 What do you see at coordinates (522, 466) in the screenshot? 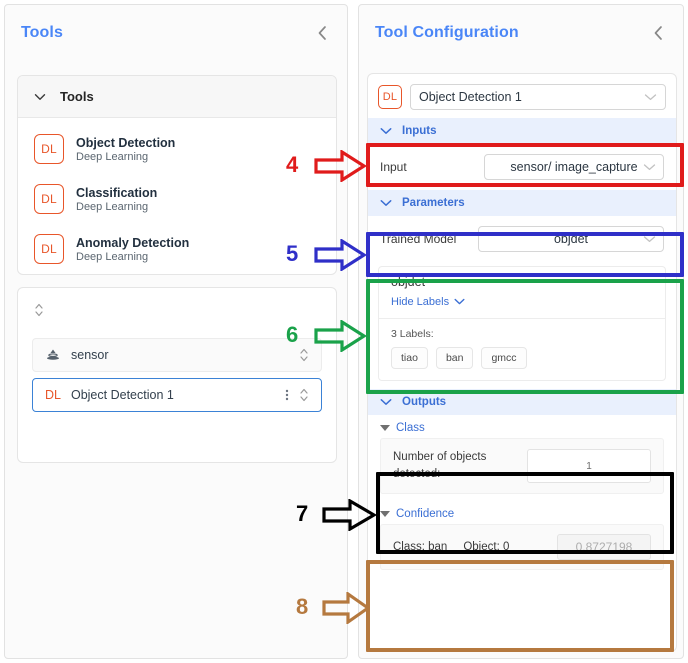
I see `class-output-row: Number of objects detected: 1` at bounding box center [522, 466].